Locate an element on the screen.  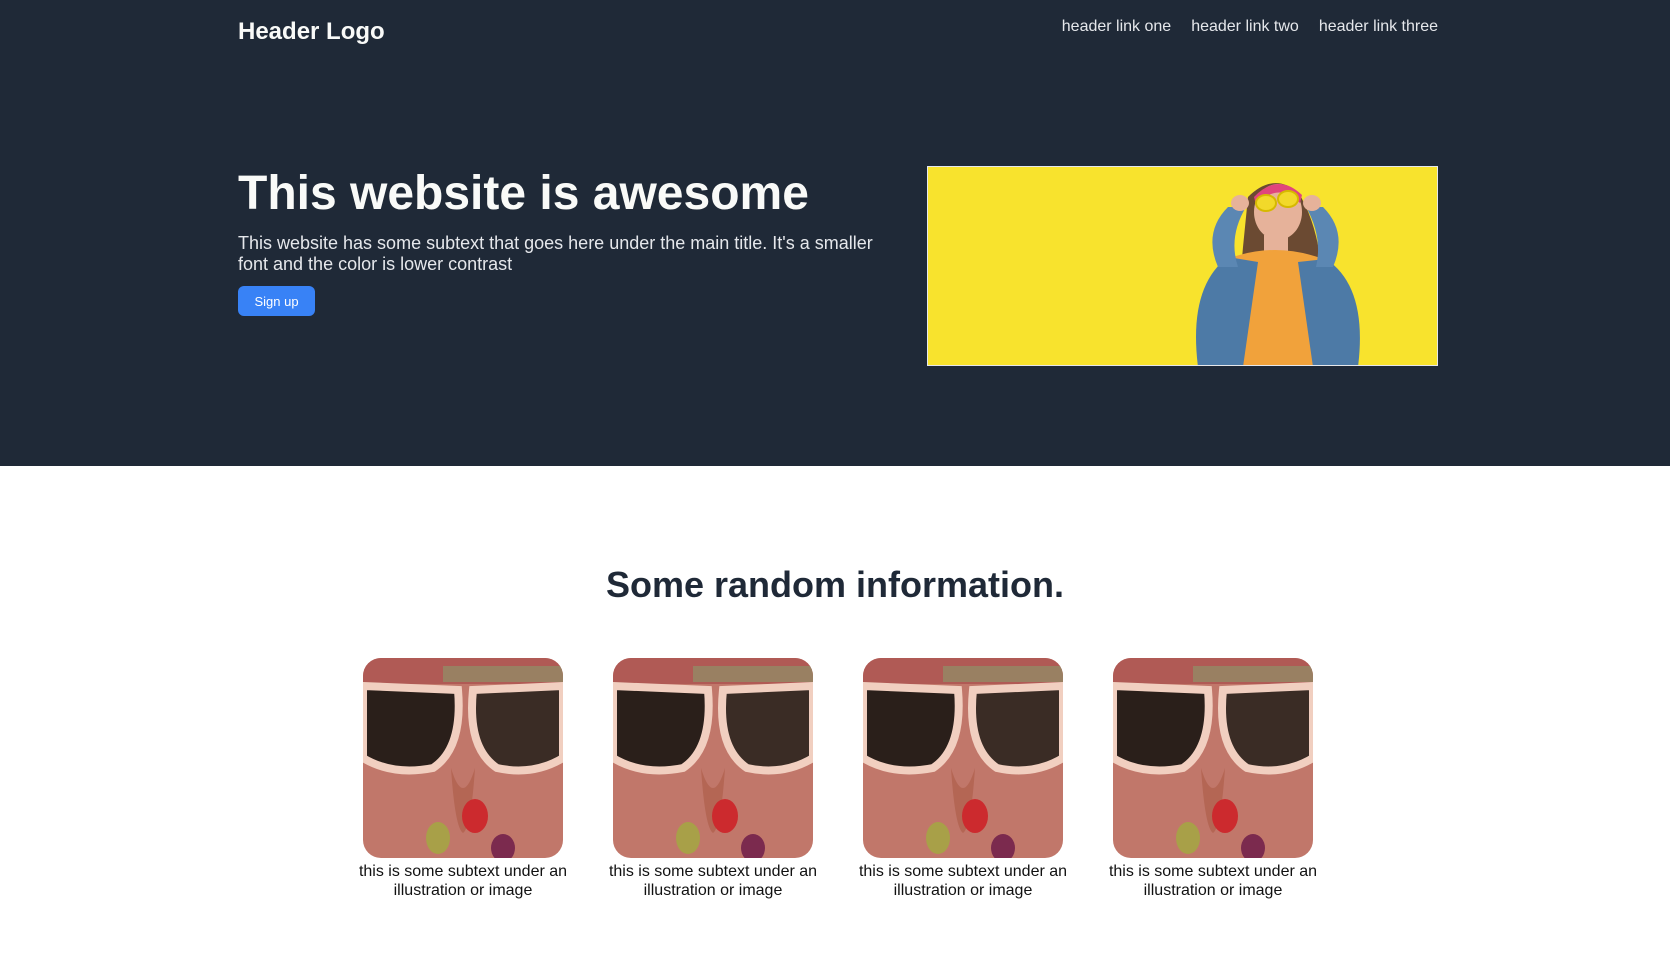
woman-with-headphones-illustration is located at coordinates (1182, 266).